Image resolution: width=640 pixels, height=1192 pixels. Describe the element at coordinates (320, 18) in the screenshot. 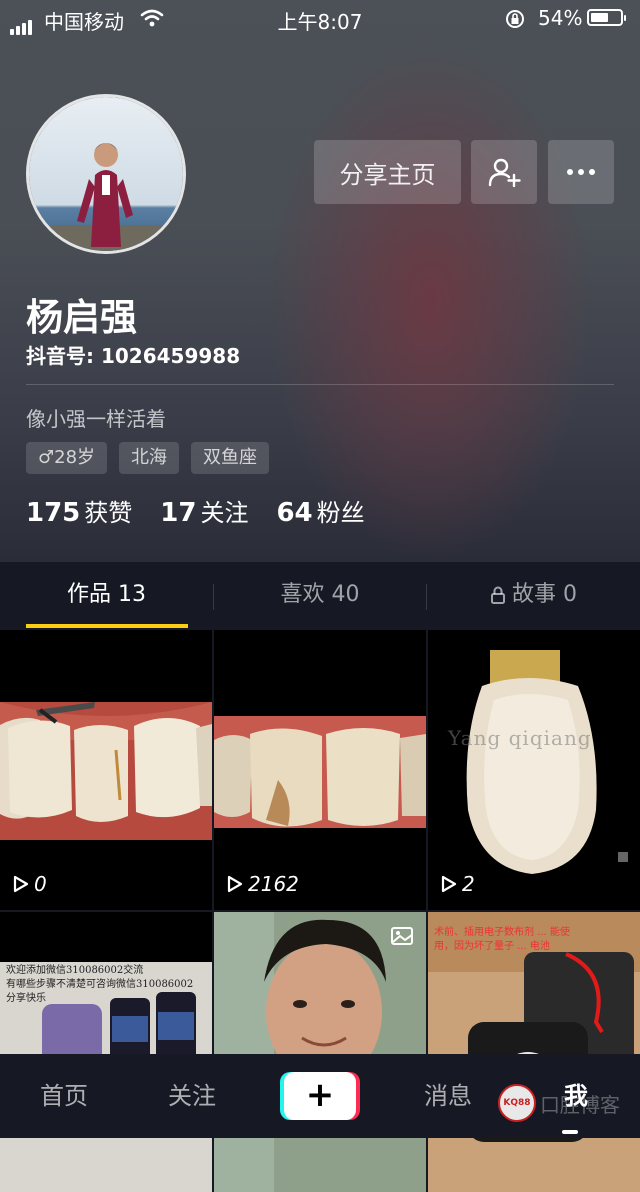

I see `status-bar: 中国移动 上午8:07 54%` at that location.